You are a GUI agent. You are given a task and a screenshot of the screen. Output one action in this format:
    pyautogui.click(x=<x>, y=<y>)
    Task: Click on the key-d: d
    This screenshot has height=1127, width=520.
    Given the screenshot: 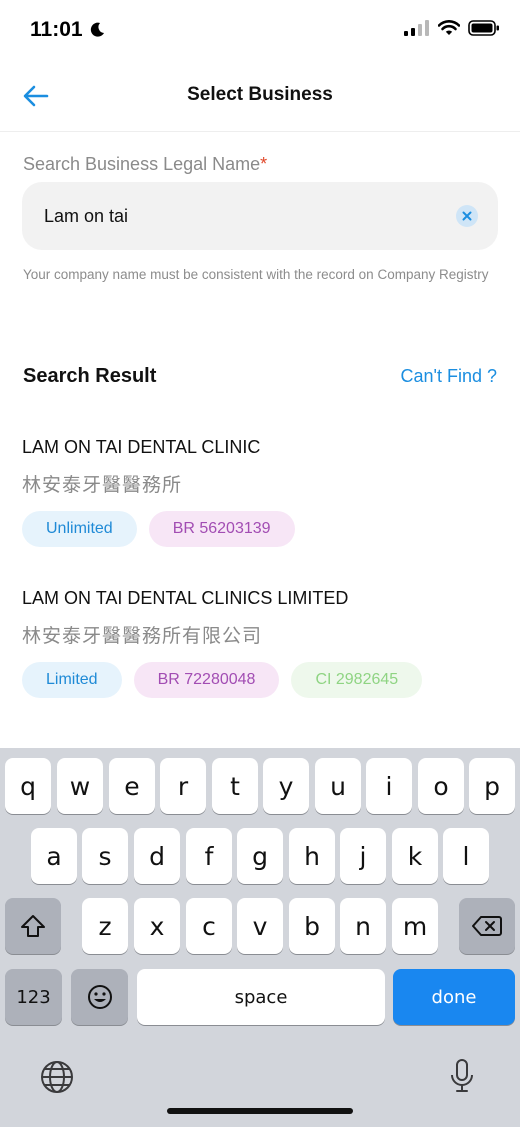 What is the action you would take?
    pyautogui.click(x=157, y=856)
    